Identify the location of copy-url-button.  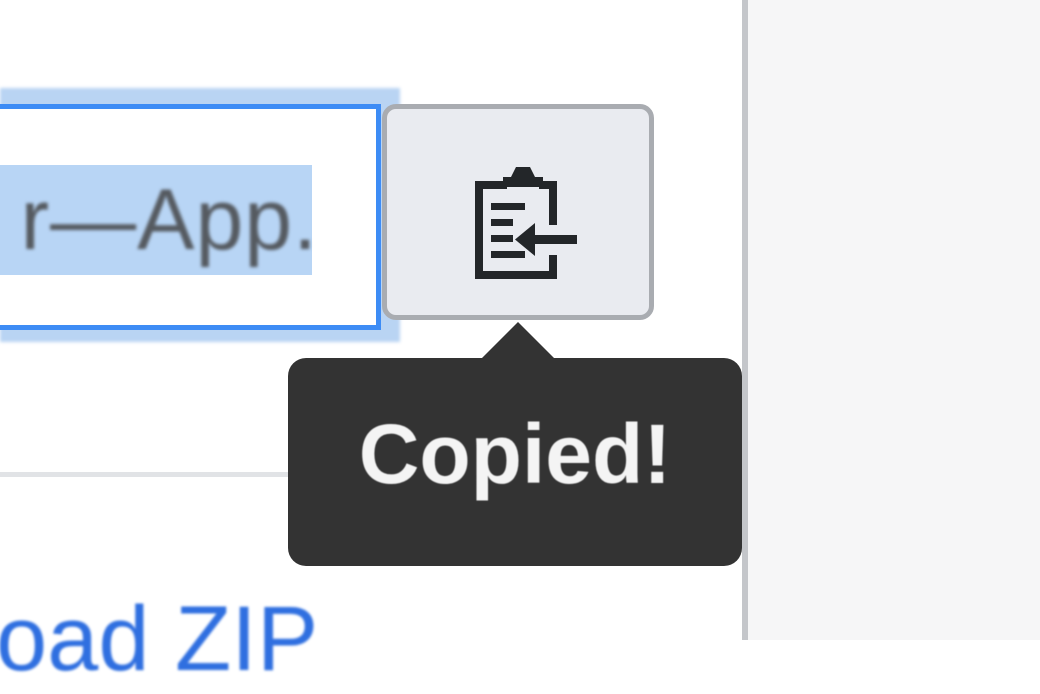
(518, 212).